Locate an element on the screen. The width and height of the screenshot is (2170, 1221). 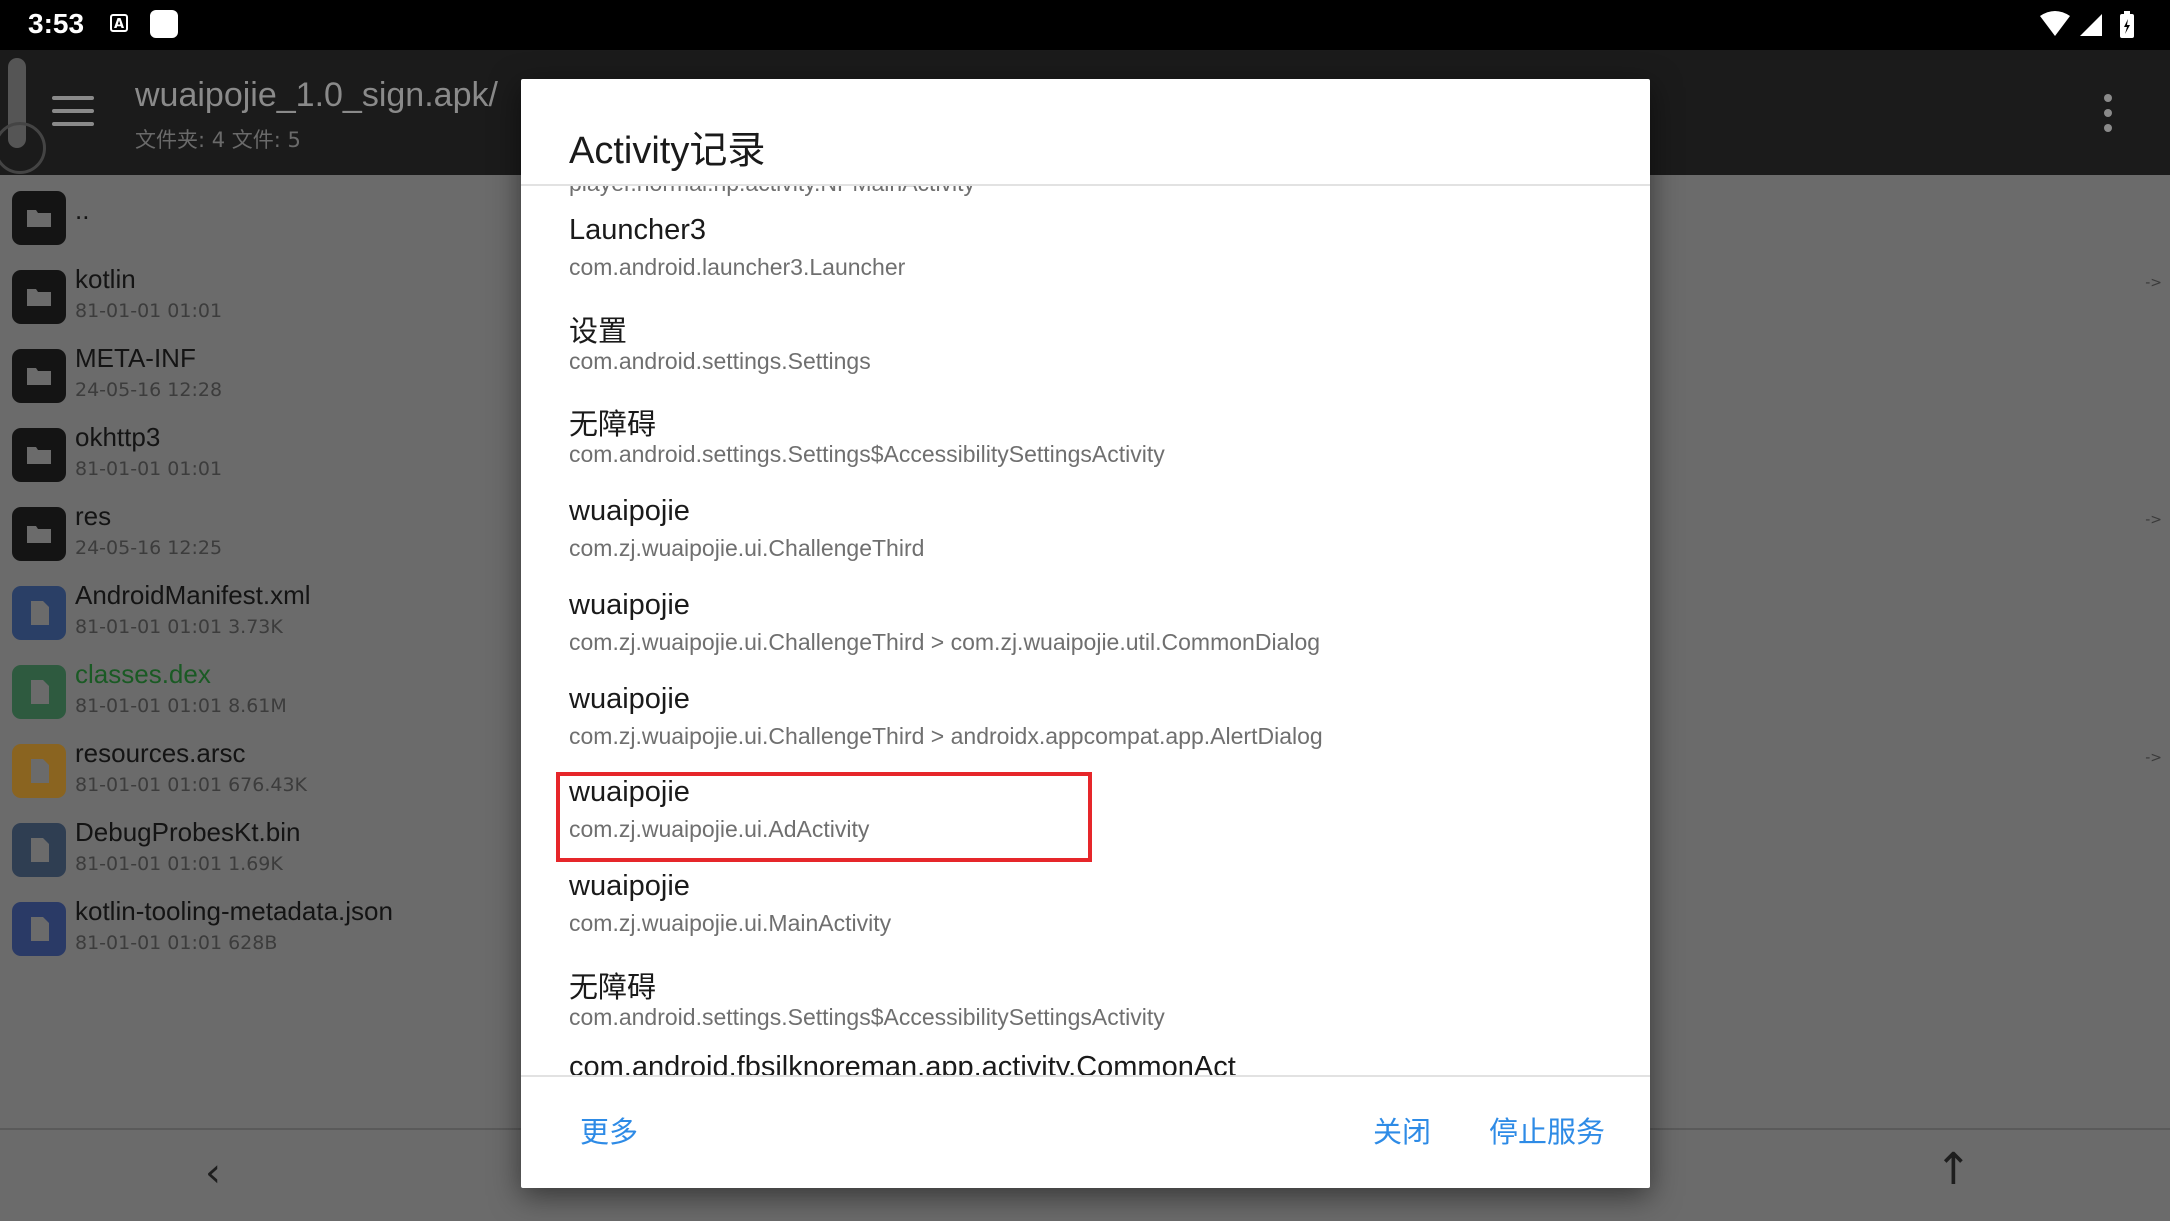
file-name: kotlin-tooling-metadata.json is located at coordinates (234, 911).